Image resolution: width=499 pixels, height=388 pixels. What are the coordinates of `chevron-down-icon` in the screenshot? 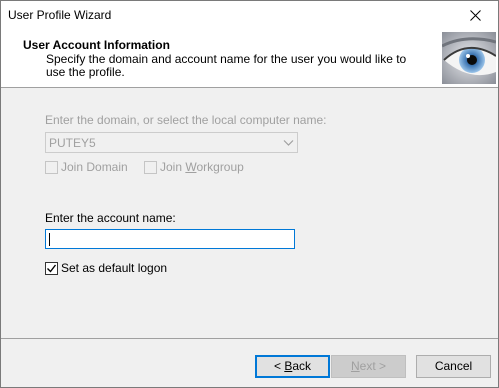 It's located at (288, 143).